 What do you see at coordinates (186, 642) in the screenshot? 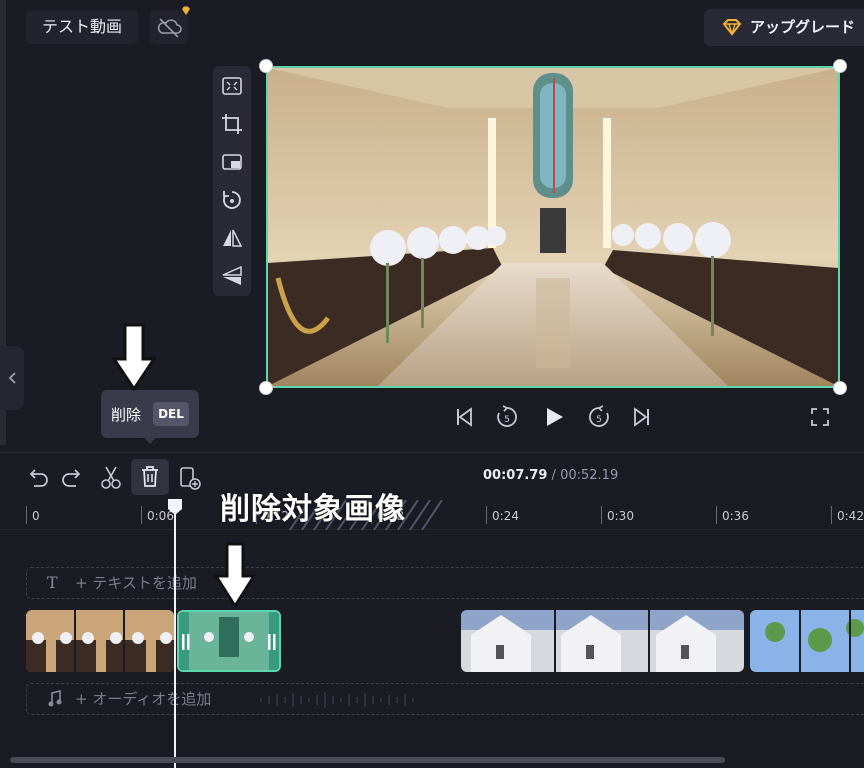
I see `trim-handle-left-icon` at bounding box center [186, 642].